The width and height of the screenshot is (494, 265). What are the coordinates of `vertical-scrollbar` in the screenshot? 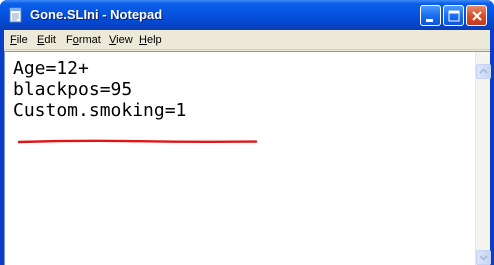 It's located at (483, 158).